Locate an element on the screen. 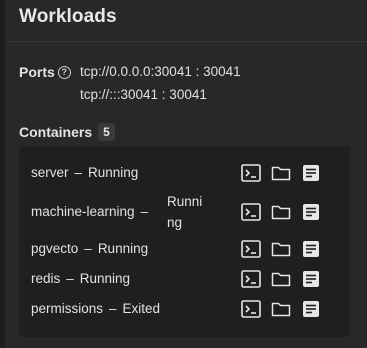 The width and height of the screenshot is (367, 348). container-name: redis is located at coordinates (46, 278).